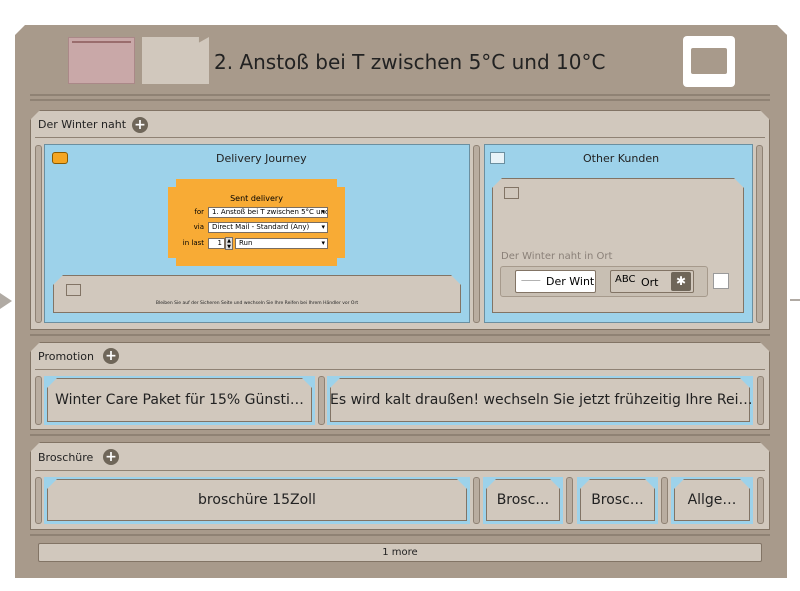 This screenshot has height=591, width=800. Describe the element at coordinates (38, 400) in the screenshot. I see `promo-rail-left` at that location.